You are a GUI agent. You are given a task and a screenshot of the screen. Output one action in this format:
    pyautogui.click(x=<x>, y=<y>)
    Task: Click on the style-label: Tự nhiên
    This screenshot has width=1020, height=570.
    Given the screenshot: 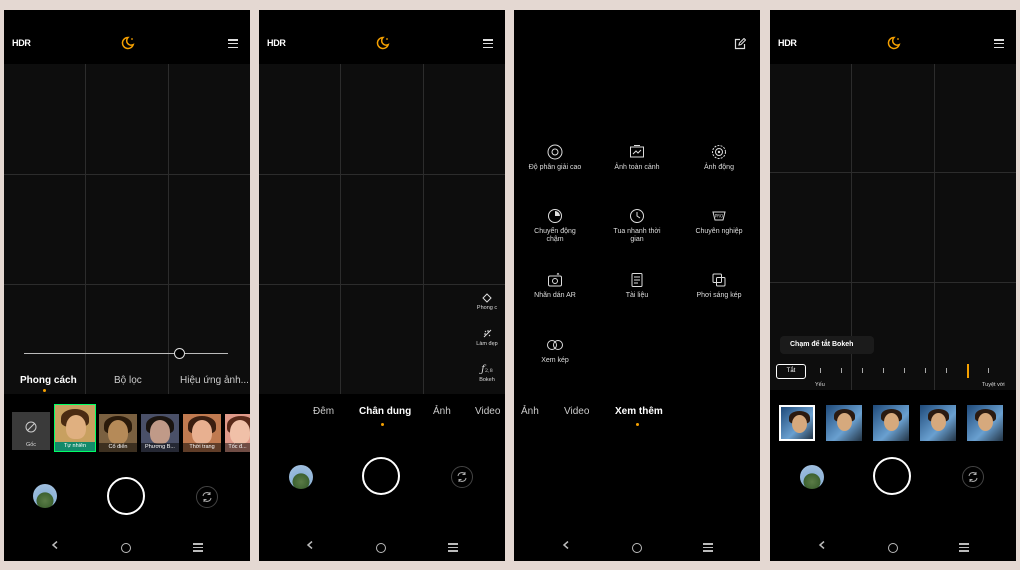 What is the action you would take?
    pyautogui.click(x=75, y=446)
    